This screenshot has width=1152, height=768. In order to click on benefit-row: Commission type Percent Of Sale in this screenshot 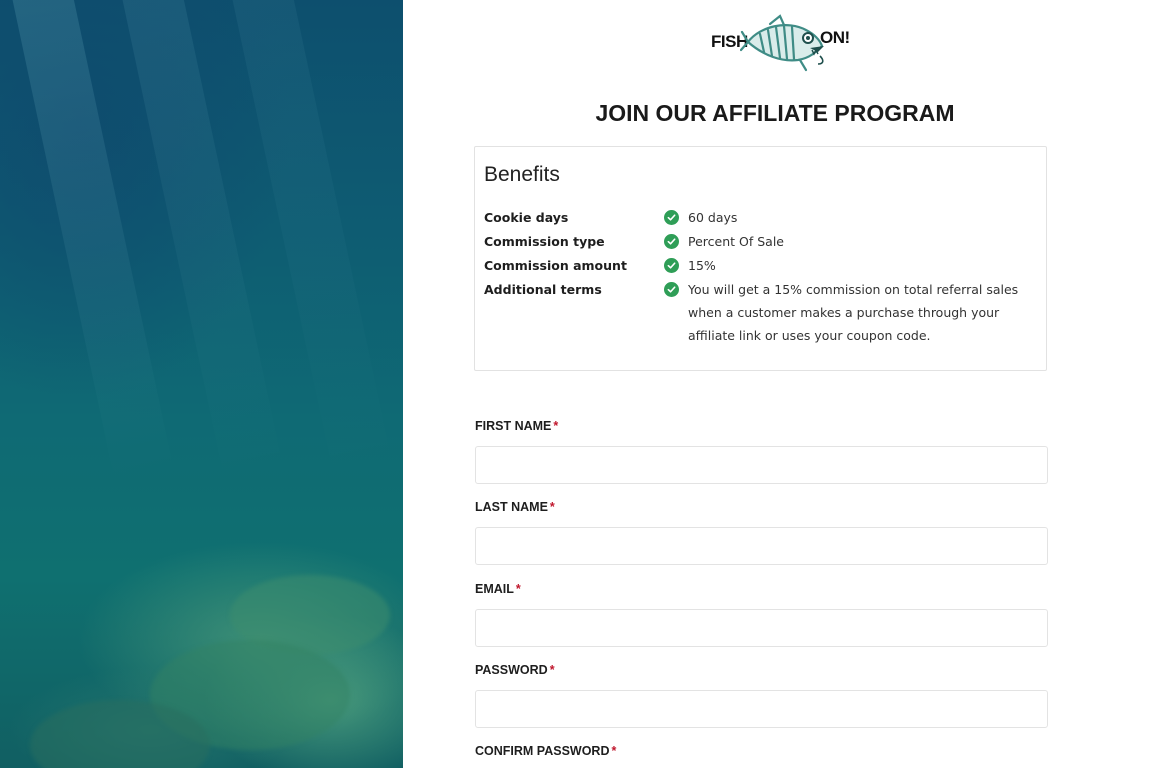, I will do `click(761, 241)`.